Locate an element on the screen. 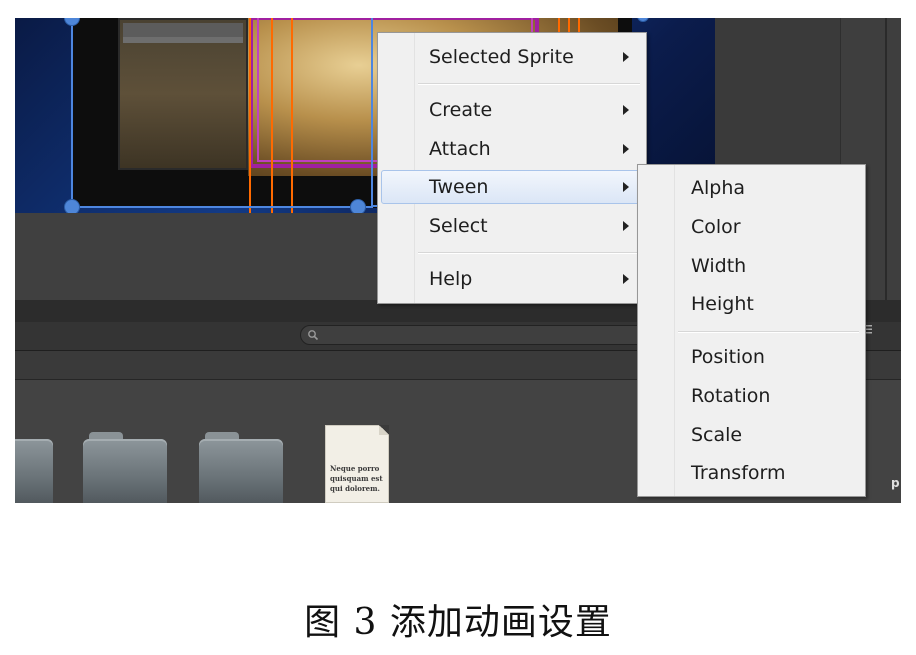 The height and width of the screenshot is (655, 916). menu-item-help: Help is located at coordinates (512, 279).